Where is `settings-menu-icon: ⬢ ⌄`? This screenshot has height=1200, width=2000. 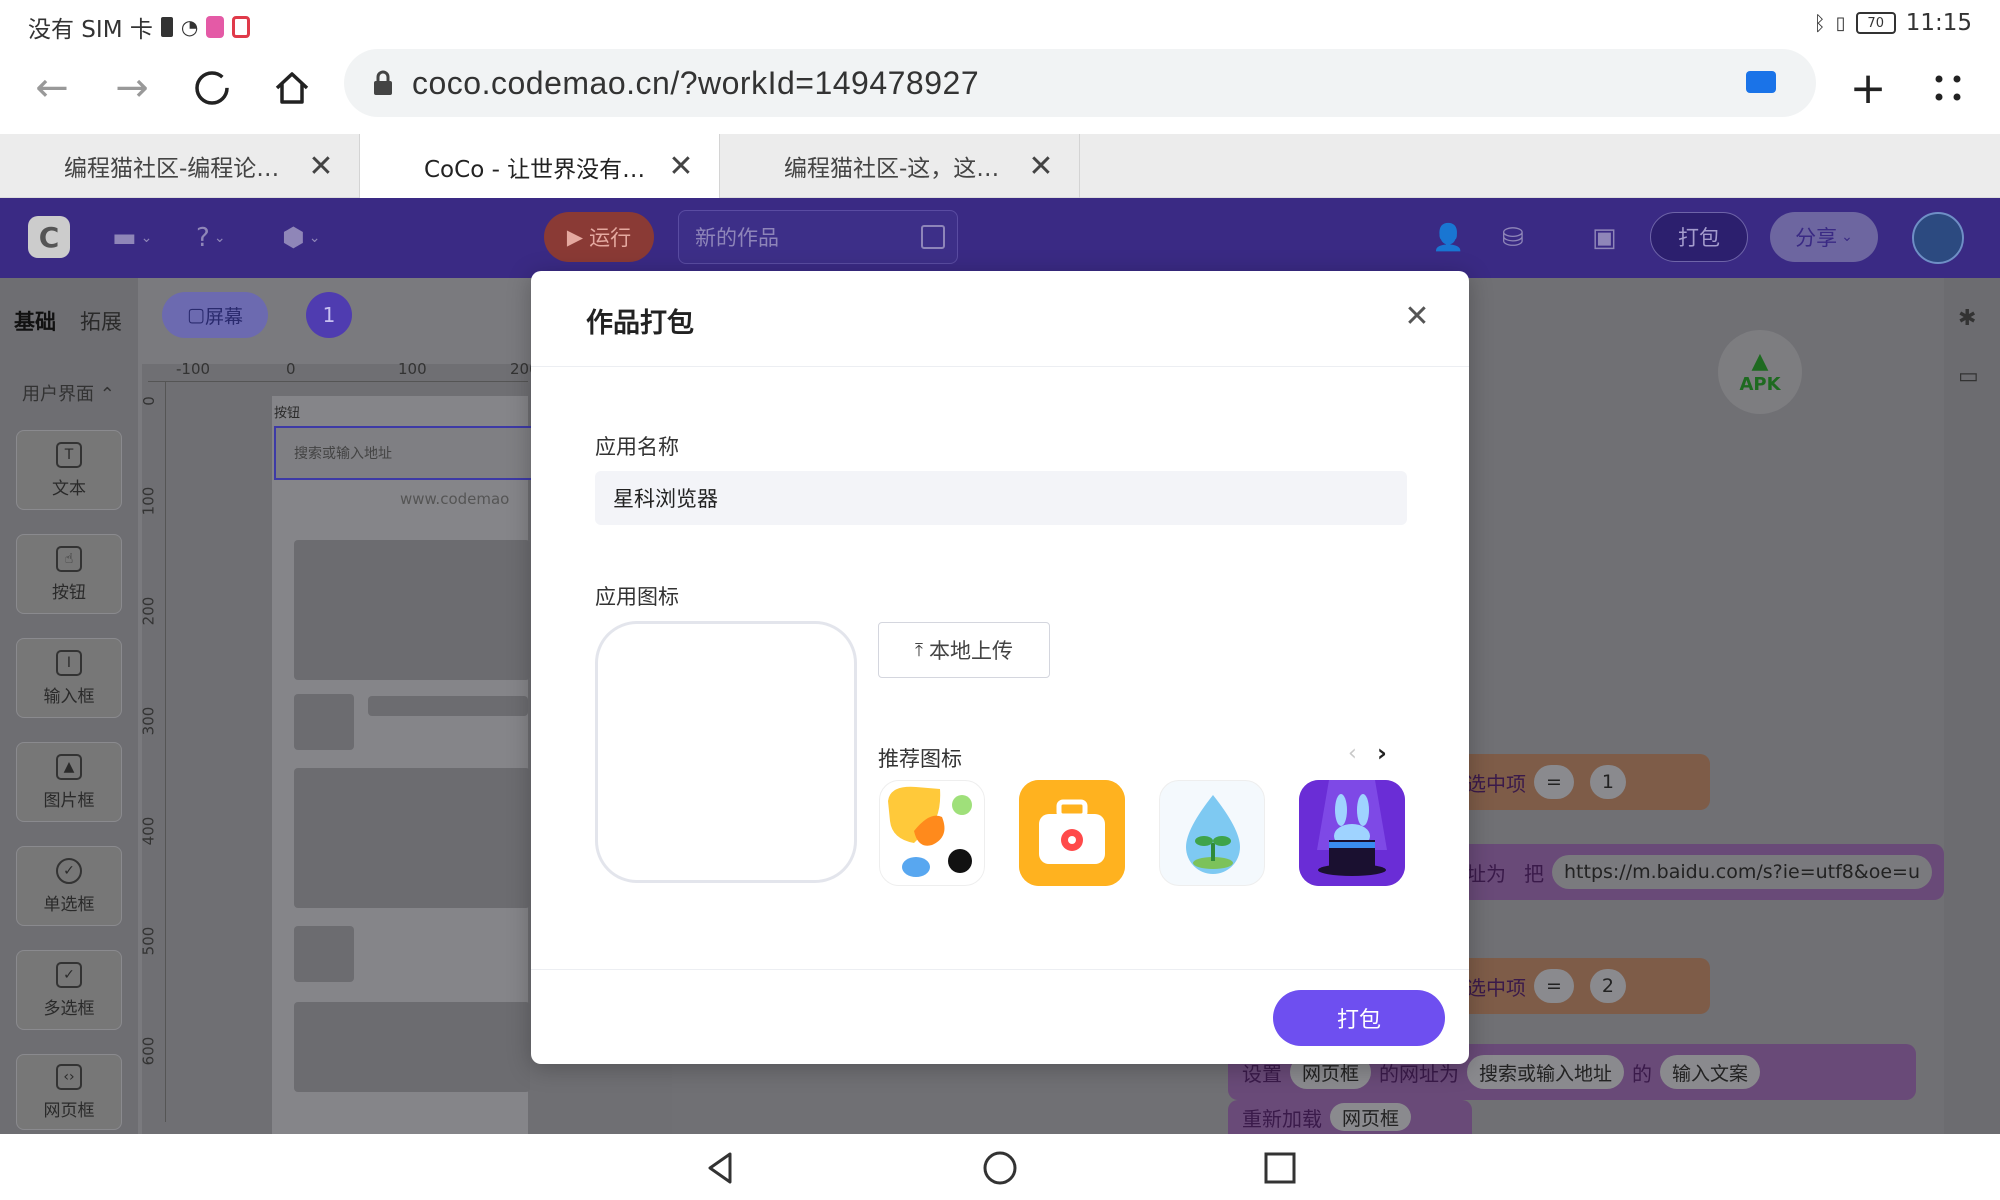
settings-menu-icon: ⬢ ⌄ is located at coordinates (301, 238).